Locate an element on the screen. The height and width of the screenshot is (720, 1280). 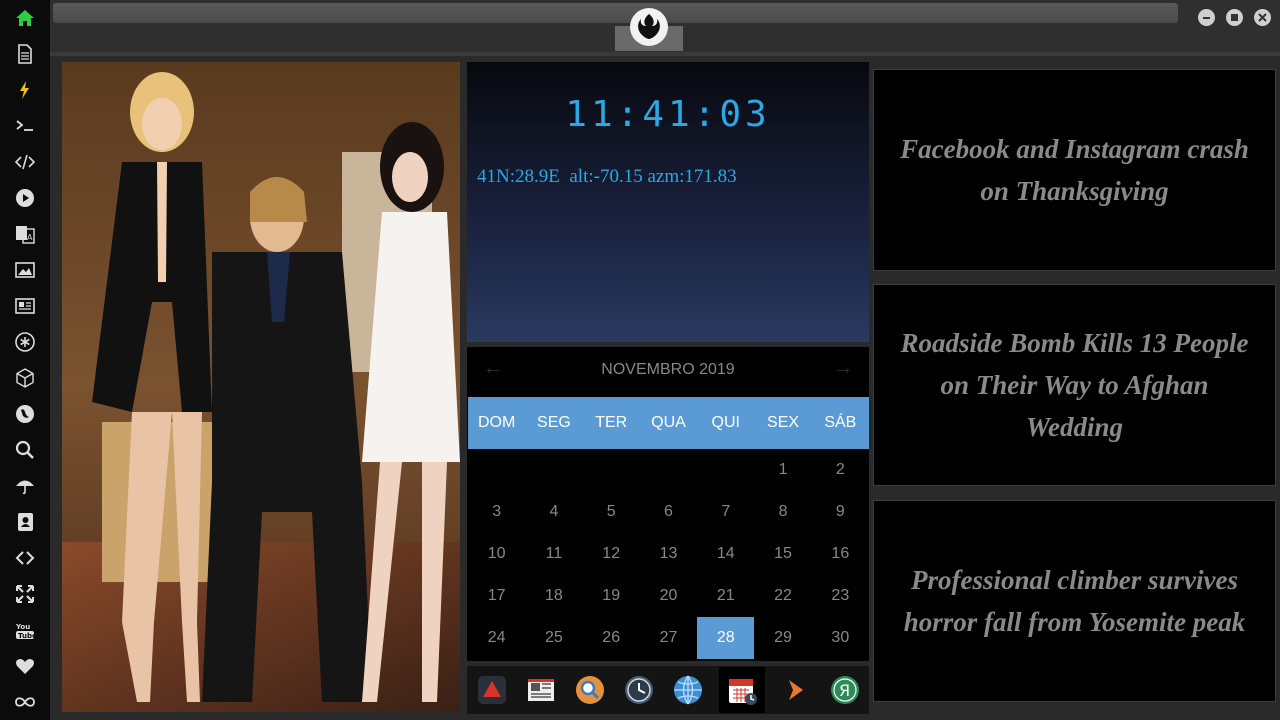
calendar-day: 3 is located at coordinates (496, 512).